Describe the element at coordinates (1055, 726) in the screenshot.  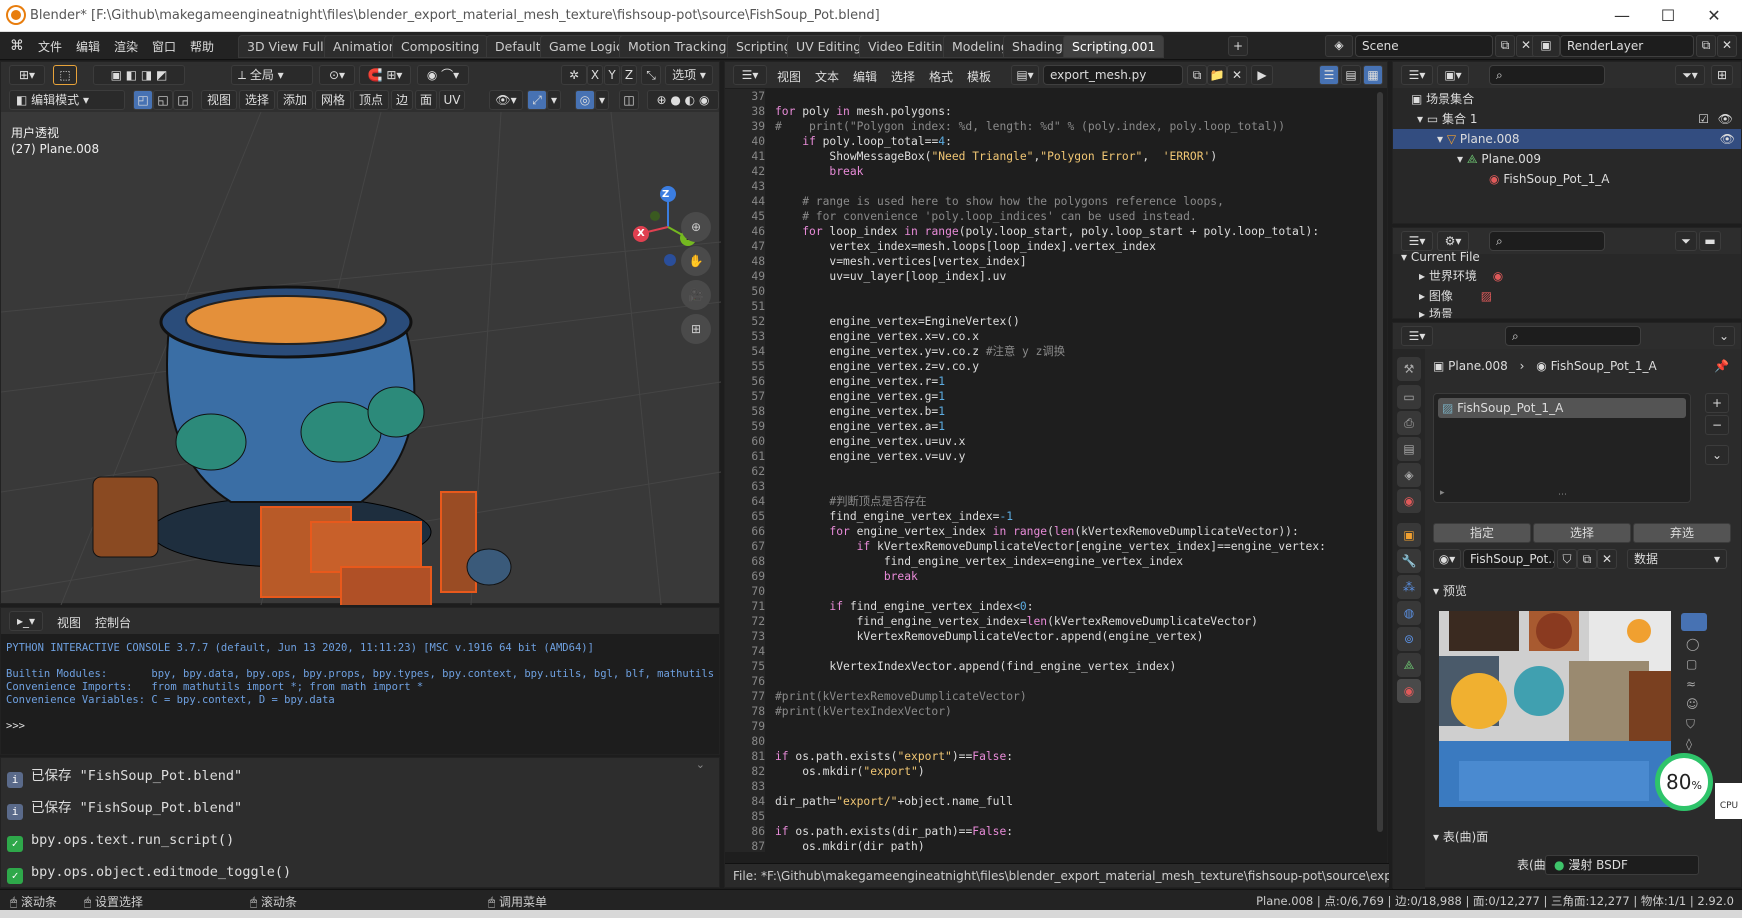
I see `code-line: 79` at that location.